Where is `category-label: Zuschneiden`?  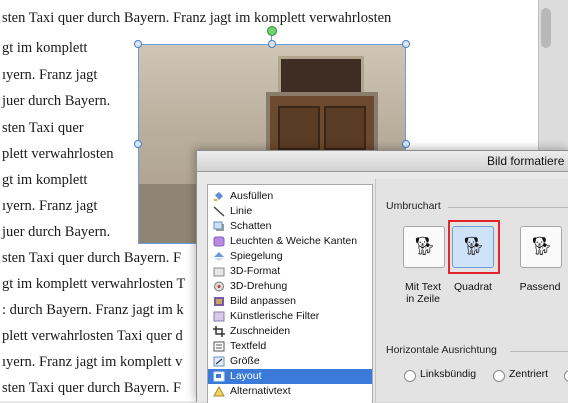
category-label: Zuschneiden is located at coordinates (260, 331).